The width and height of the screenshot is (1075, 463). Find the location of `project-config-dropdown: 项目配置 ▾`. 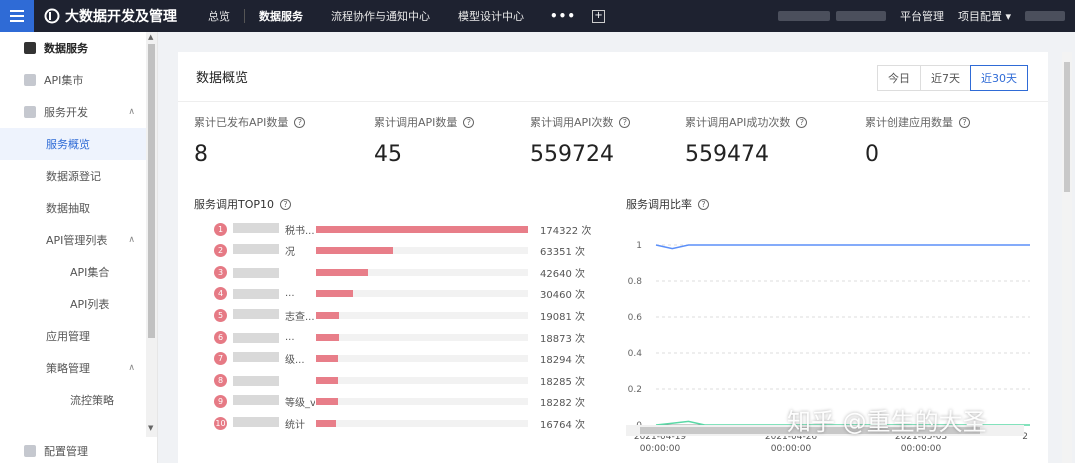

project-config-dropdown: 项目配置 ▾ is located at coordinates (984, 16).